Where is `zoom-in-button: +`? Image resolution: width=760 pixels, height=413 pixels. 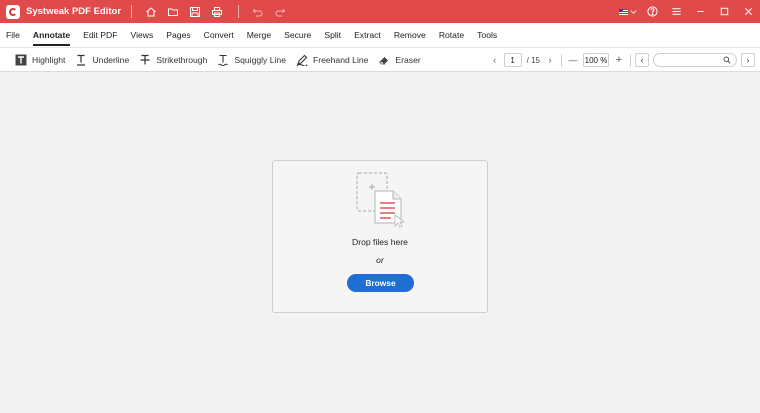
zoom-in-button: + is located at coordinates (619, 60).